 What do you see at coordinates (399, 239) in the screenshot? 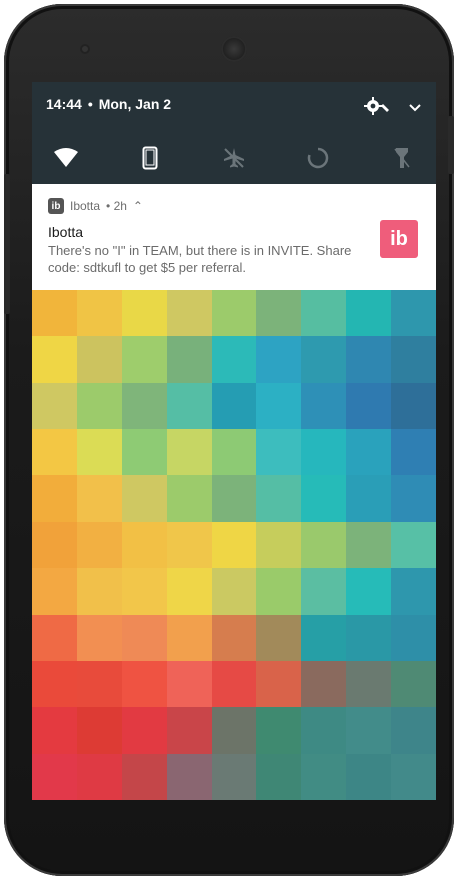
I see `ibotta-large-icon: ib` at bounding box center [399, 239].